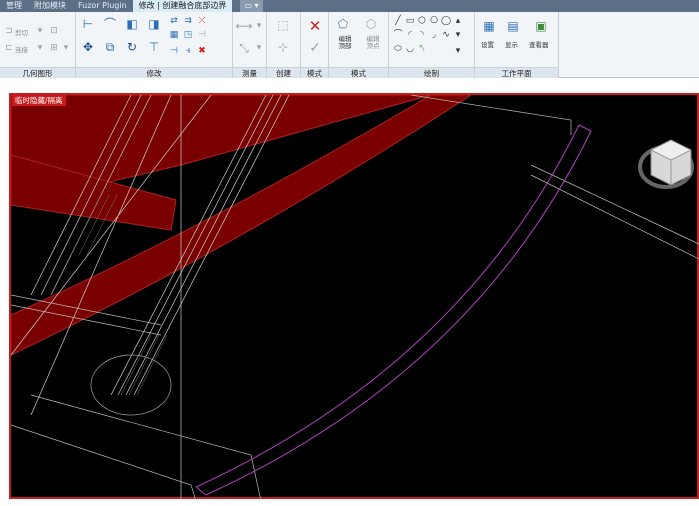 This screenshot has width=699, height=506. What do you see at coordinates (202, 21) in the screenshot?
I see `split-element-icon: ⤫` at bounding box center [202, 21].